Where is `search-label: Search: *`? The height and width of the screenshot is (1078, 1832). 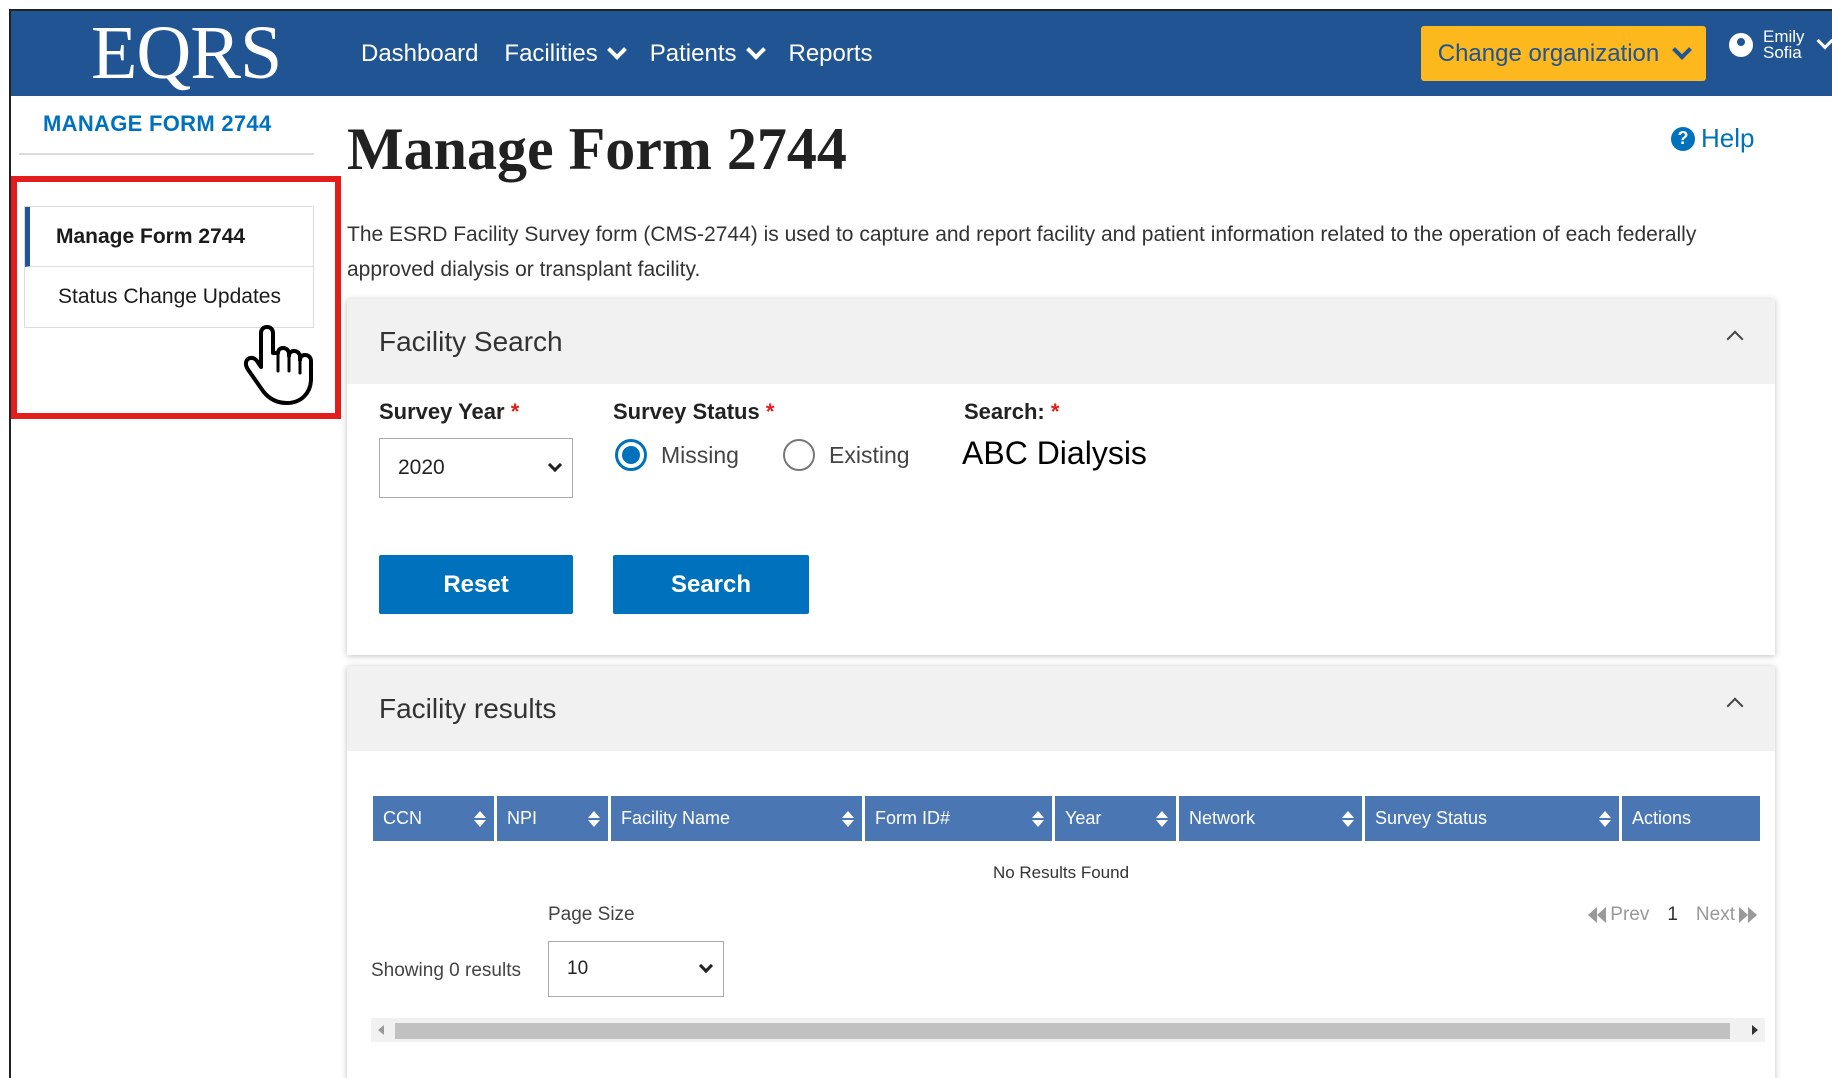
search-label: Search: * is located at coordinates (1011, 412).